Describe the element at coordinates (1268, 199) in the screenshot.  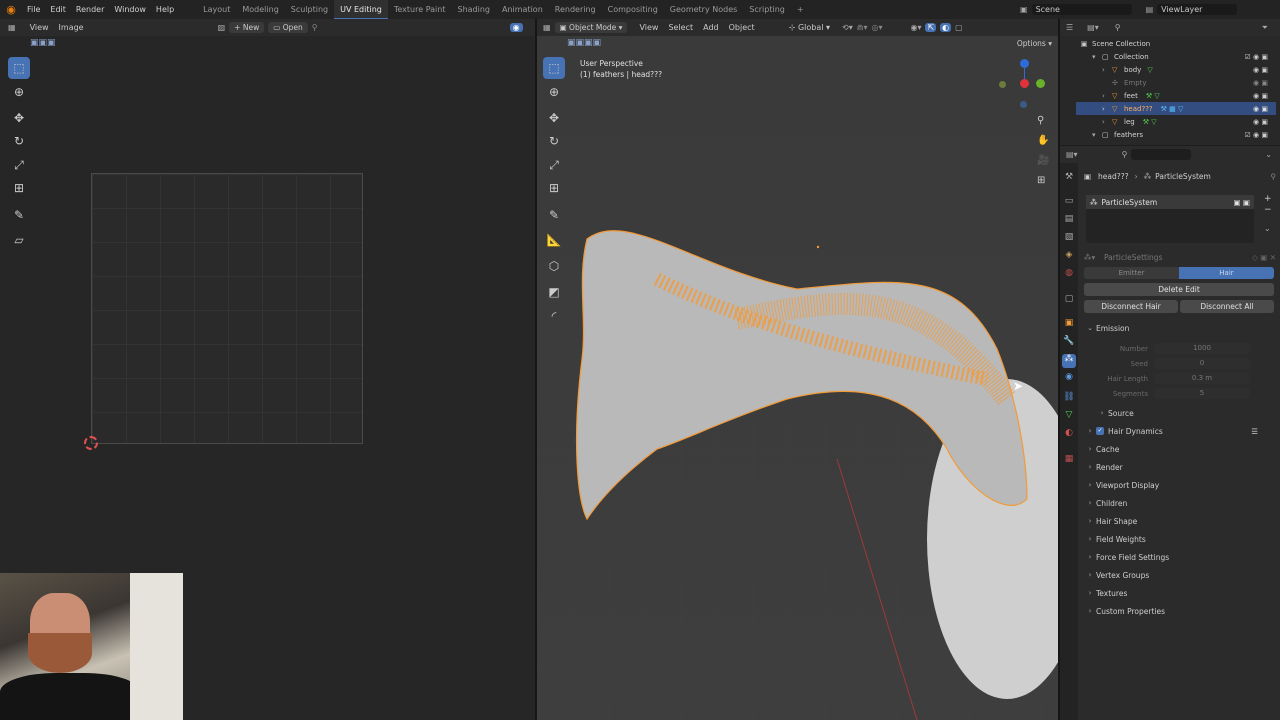
I see `add-system-button: +` at that location.